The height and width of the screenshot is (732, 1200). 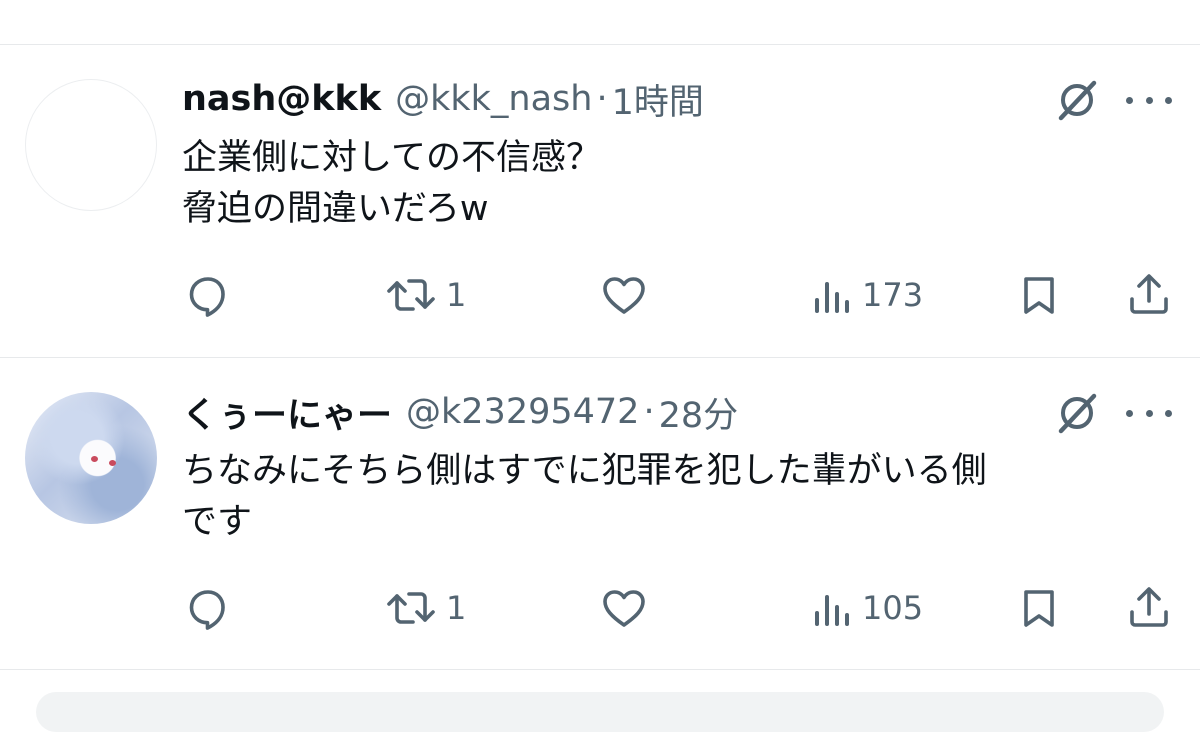 What do you see at coordinates (658, 99) in the screenshot?
I see `timestamp: 1時間` at bounding box center [658, 99].